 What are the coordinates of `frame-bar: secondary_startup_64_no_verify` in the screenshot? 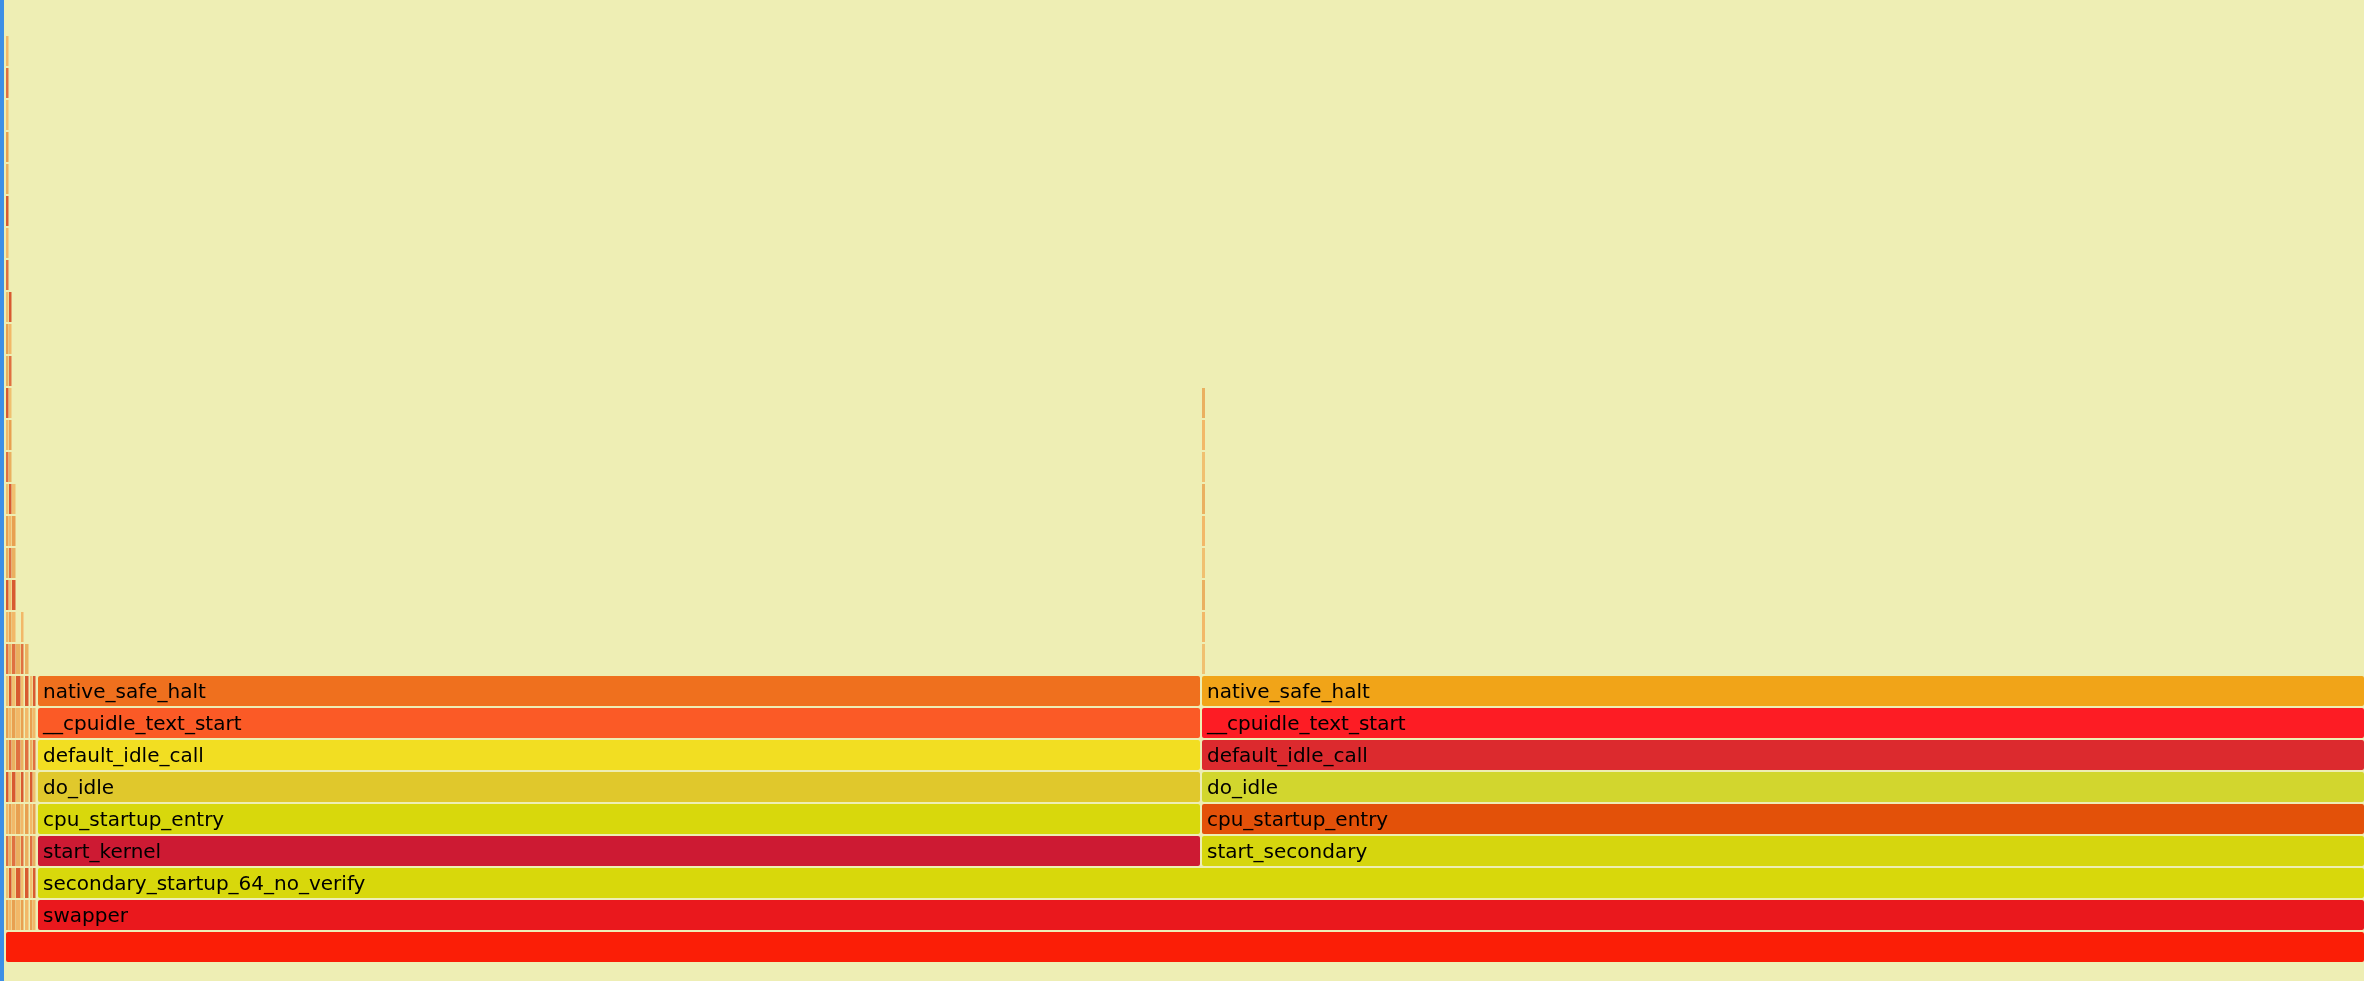 It's located at (1201, 883).